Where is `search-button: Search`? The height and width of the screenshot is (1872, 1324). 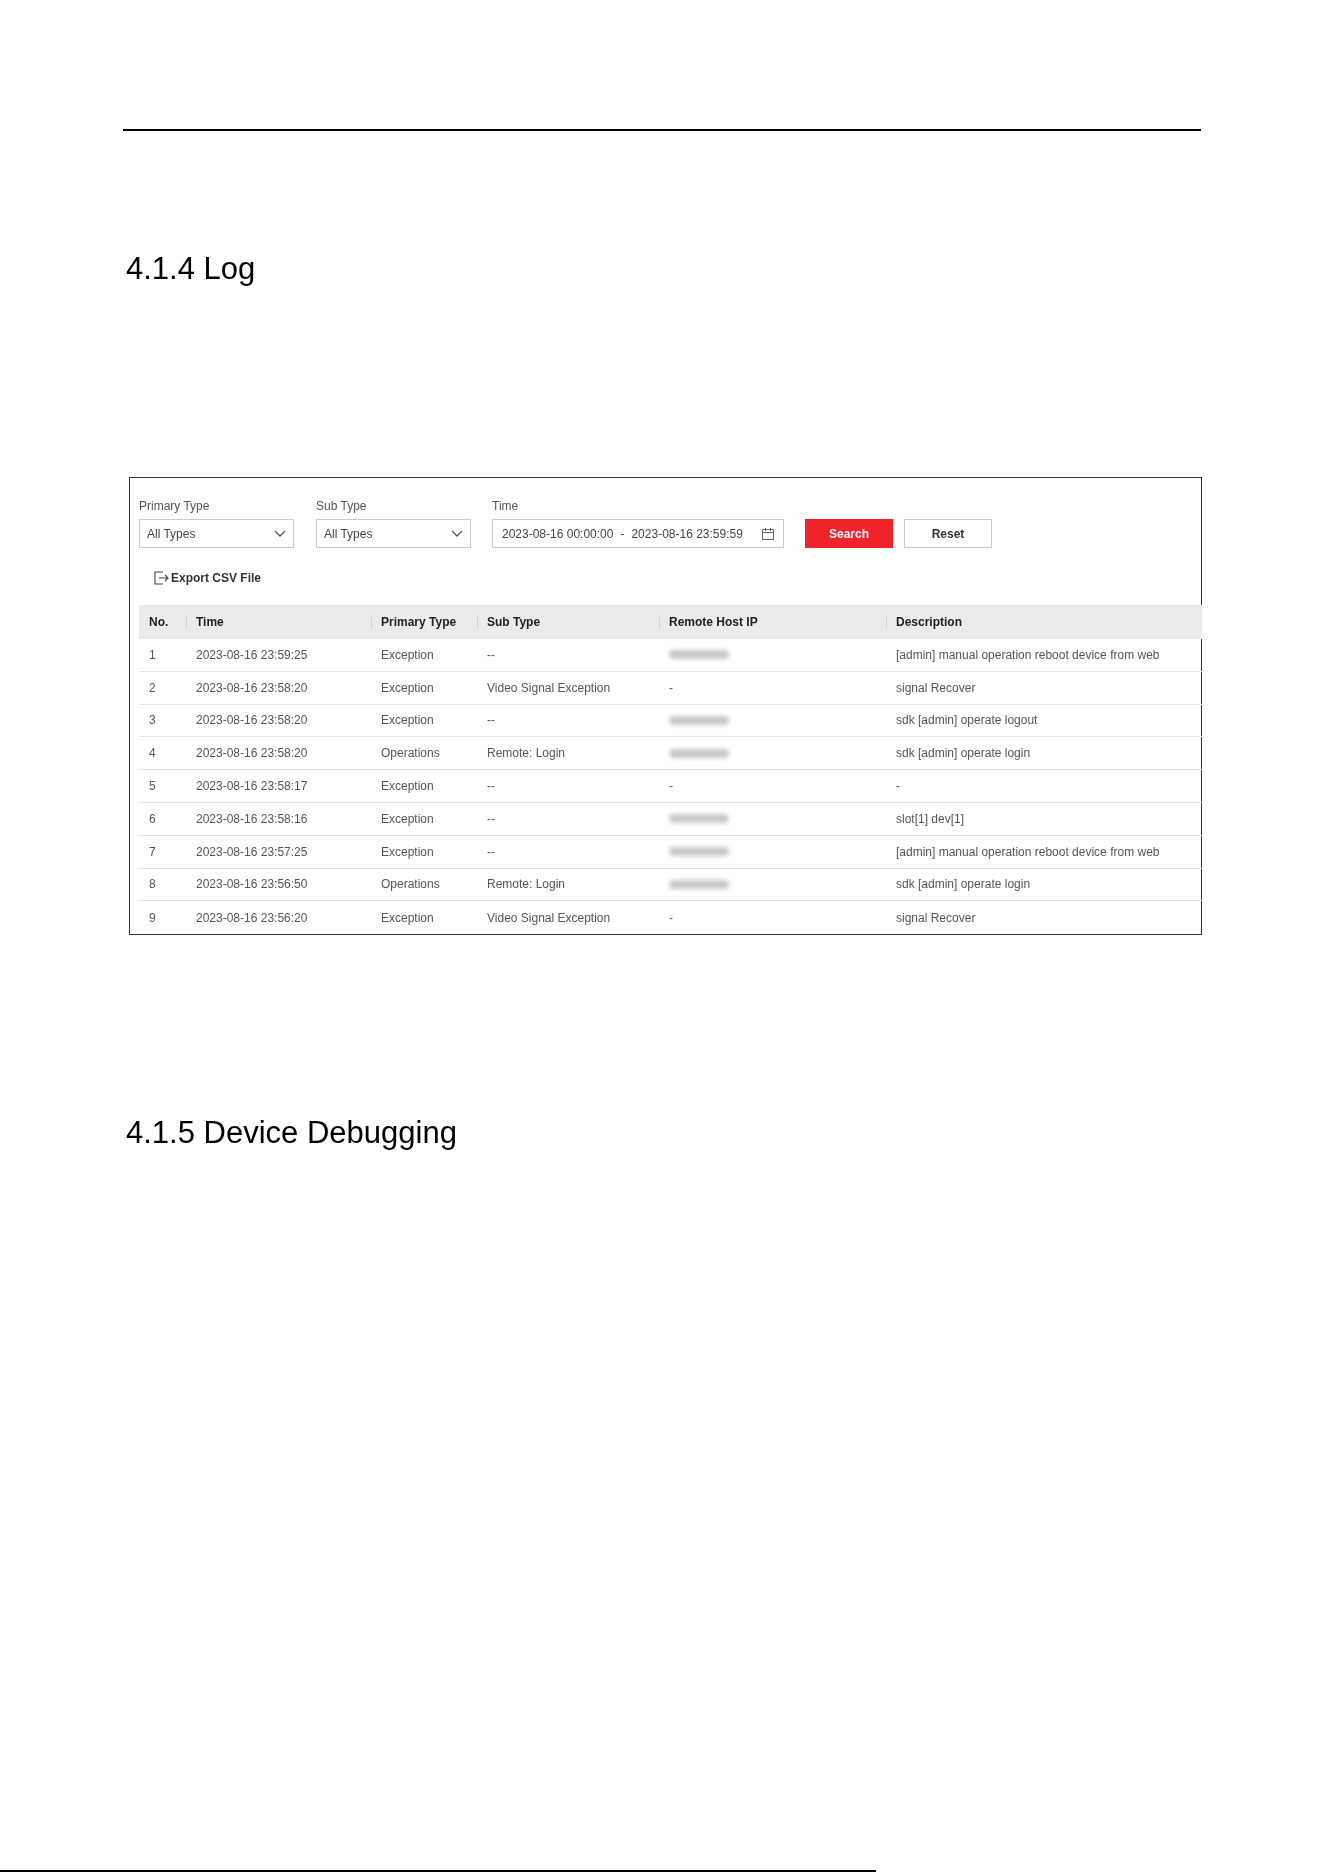 search-button: Search is located at coordinates (849, 533).